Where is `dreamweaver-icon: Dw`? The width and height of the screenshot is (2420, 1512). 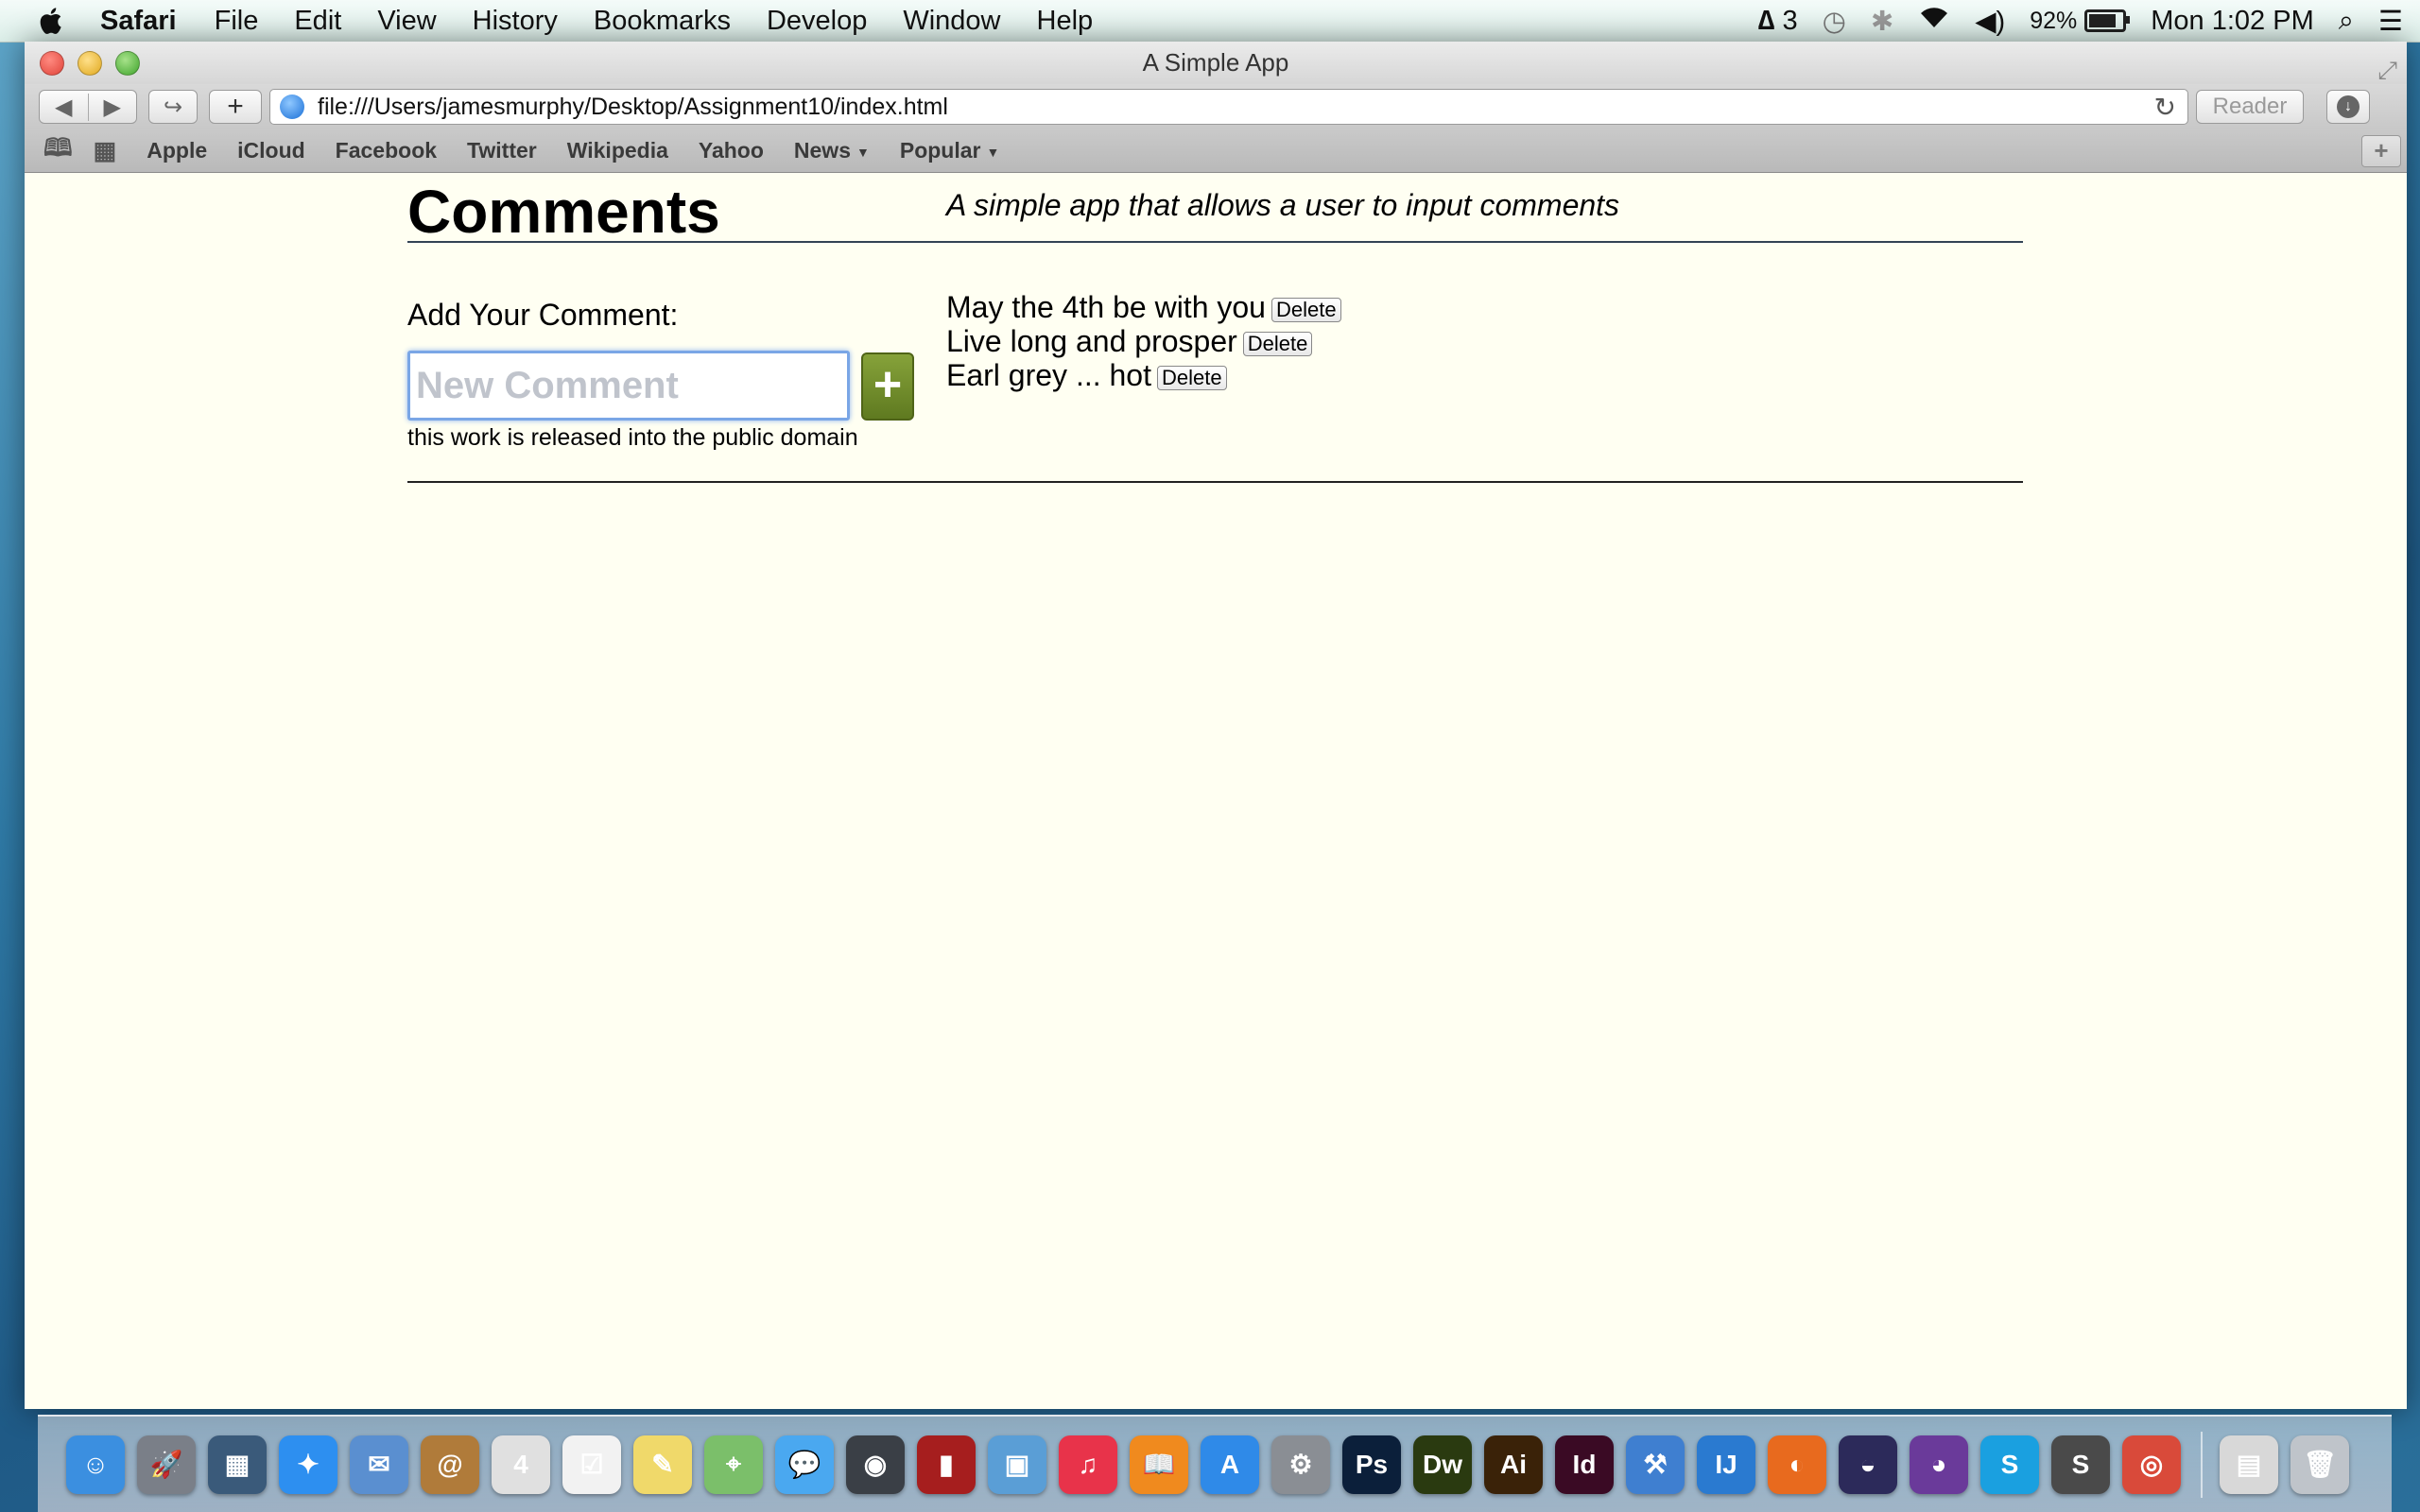 dreamweaver-icon: Dw is located at coordinates (1442, 1464).